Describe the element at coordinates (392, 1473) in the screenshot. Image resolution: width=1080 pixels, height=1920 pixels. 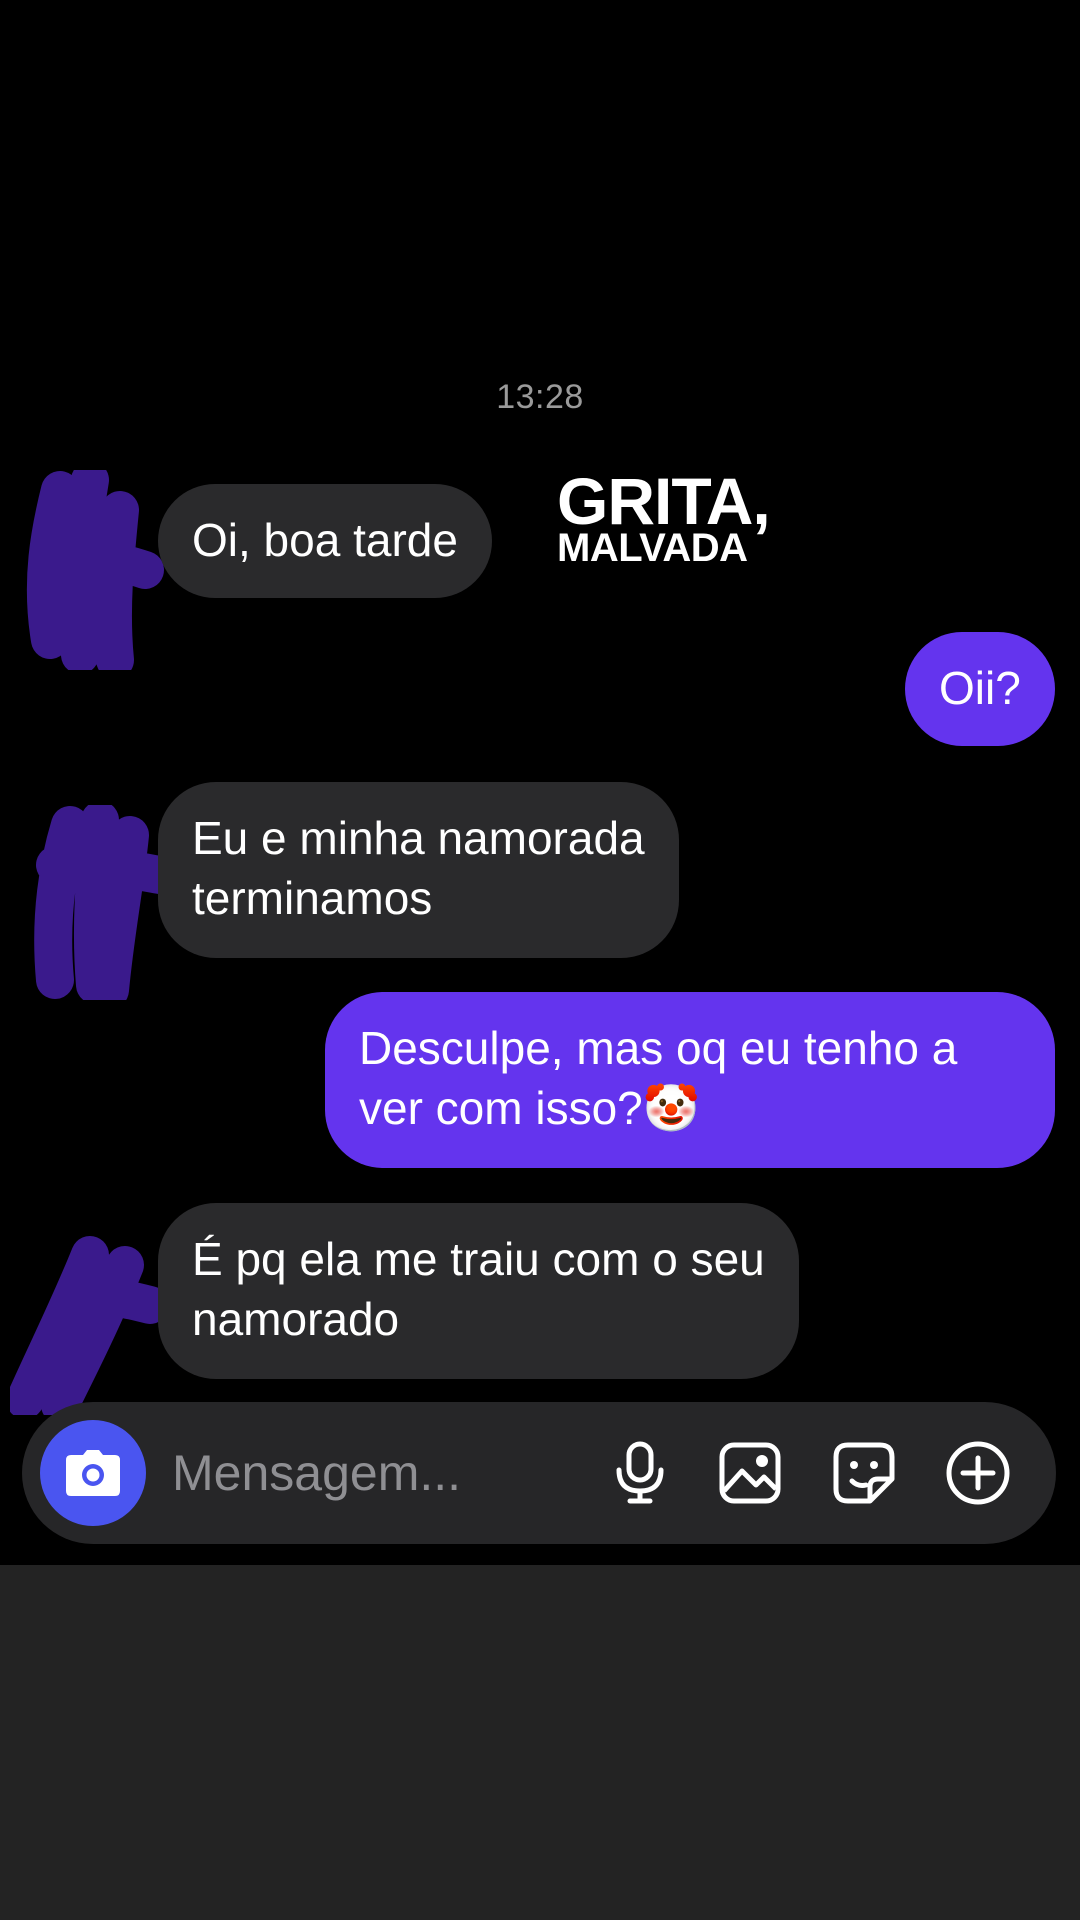
I see `message-input` at that location.